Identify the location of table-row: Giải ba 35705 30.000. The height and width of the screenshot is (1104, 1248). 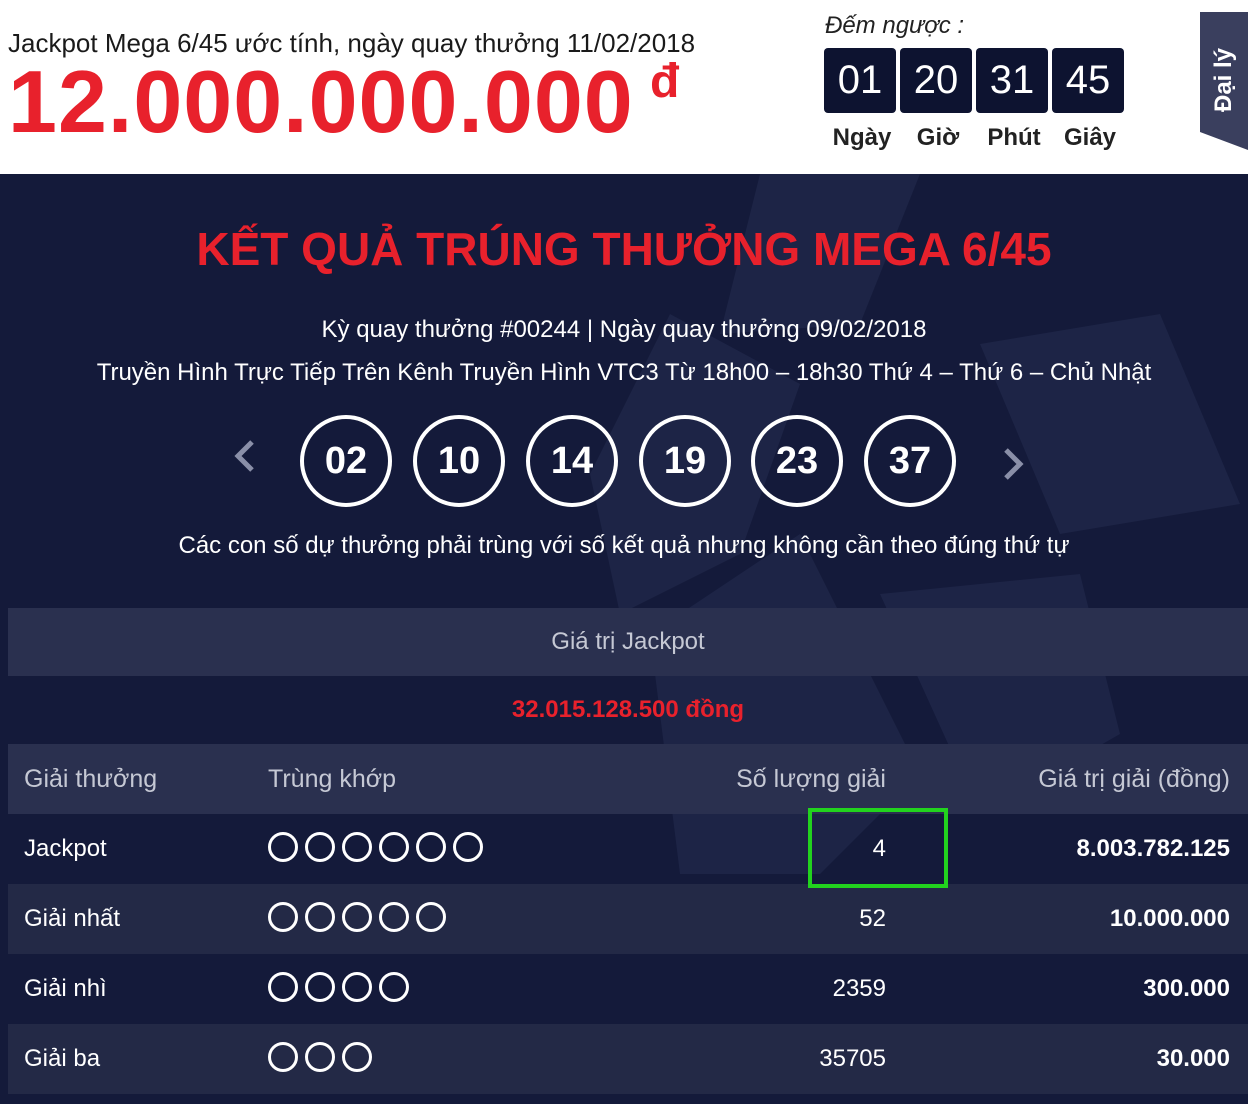
(628, 1059).